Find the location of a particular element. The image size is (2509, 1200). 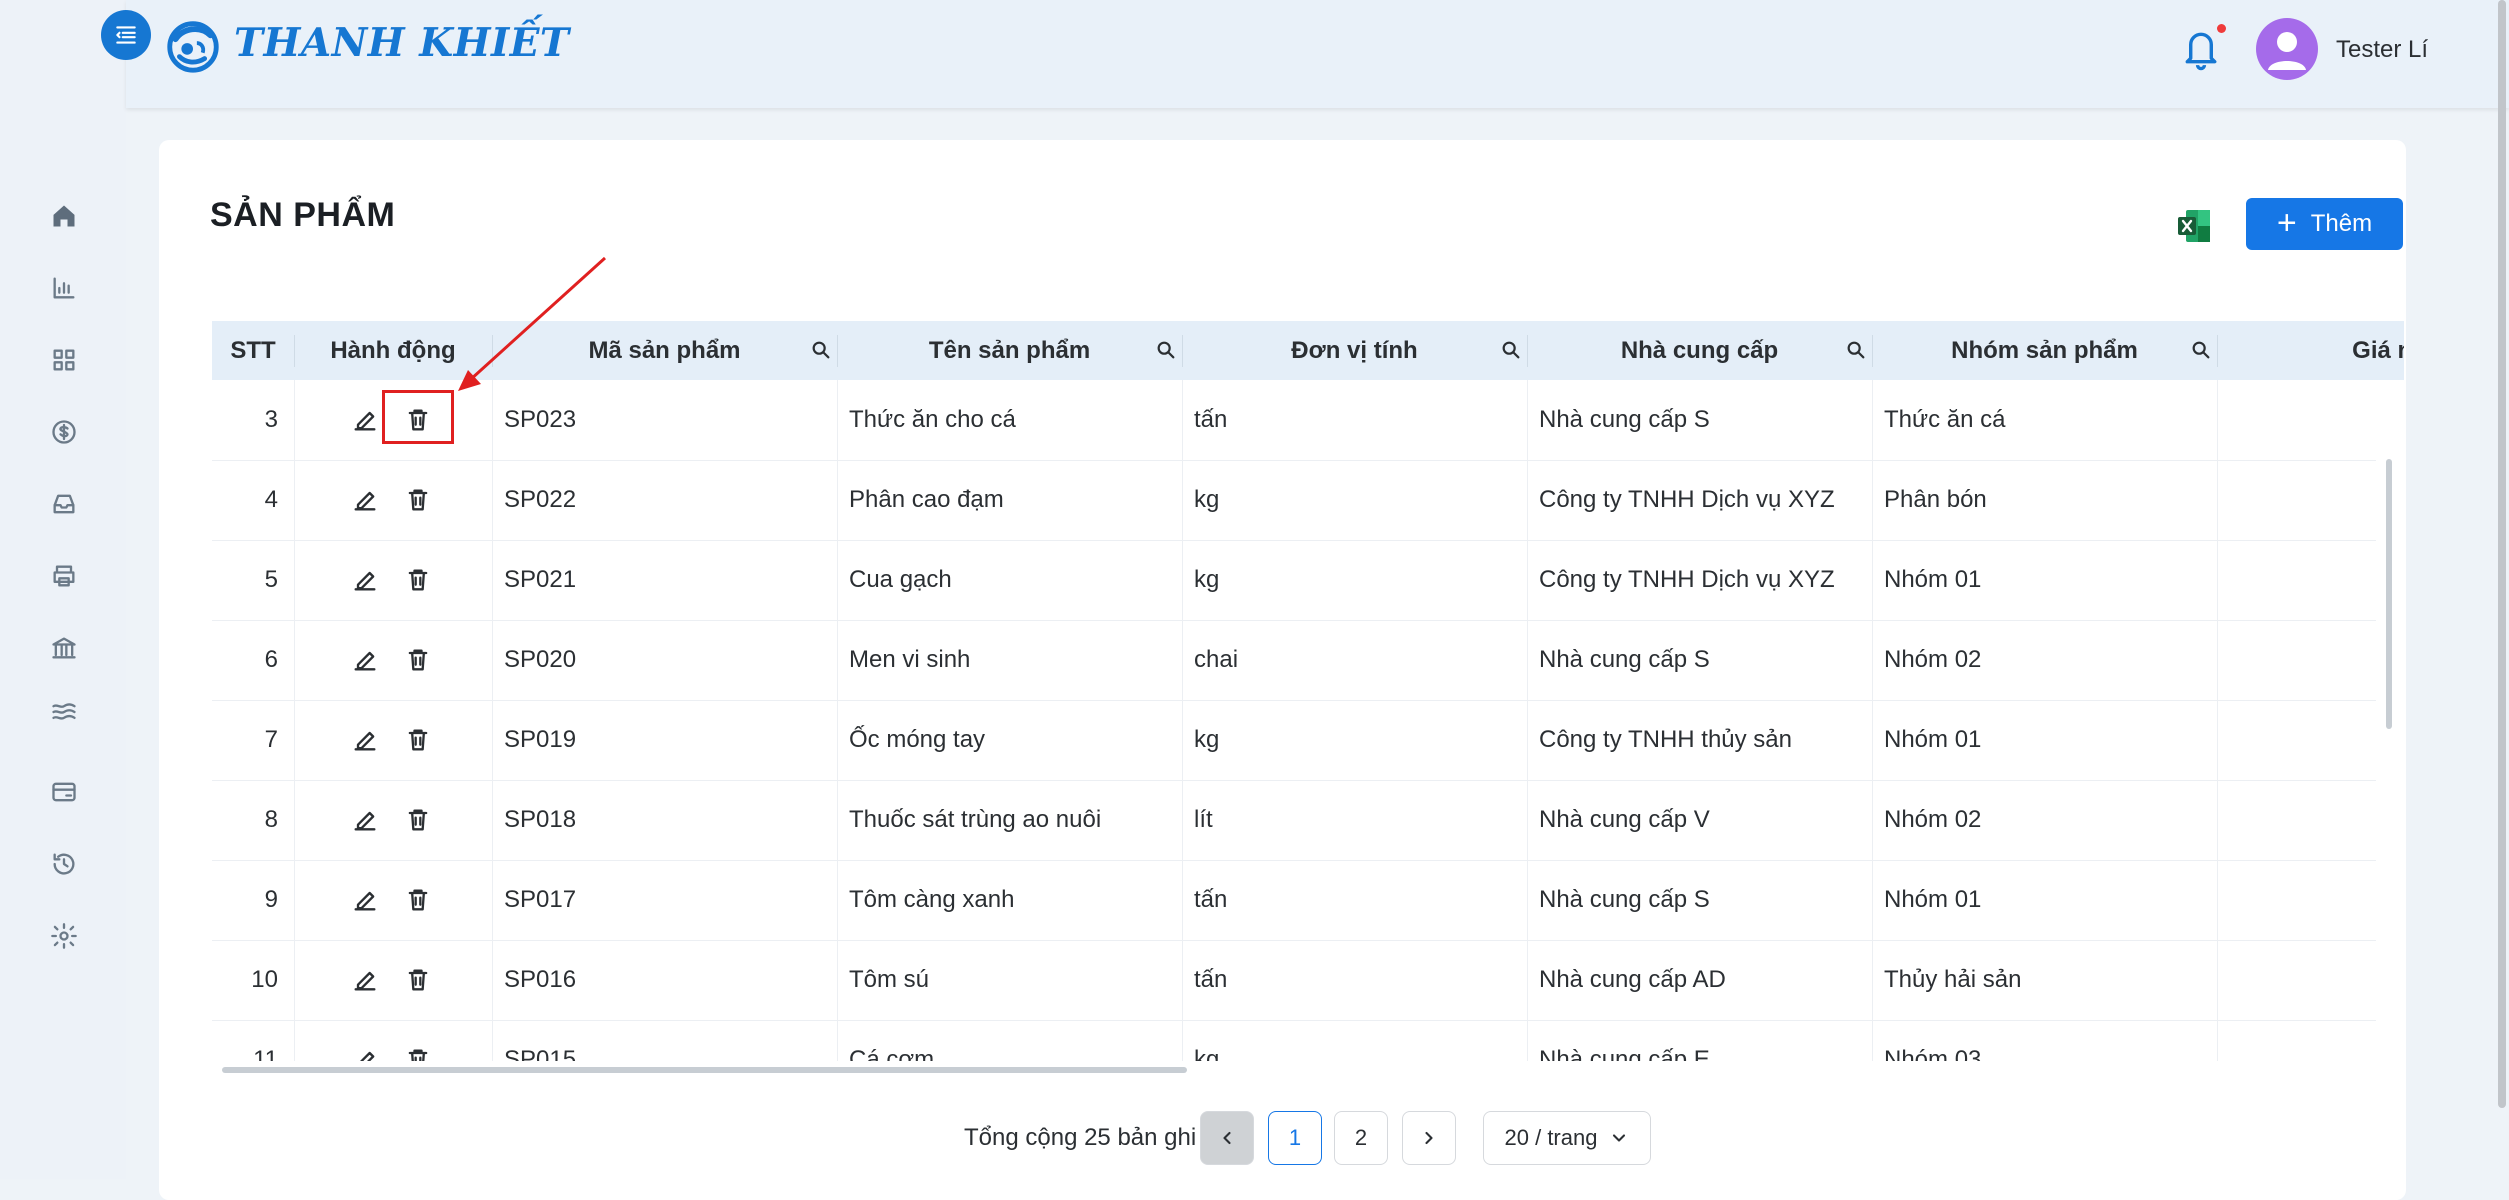

col-group: Nhóm sản phẩm is located at coordinates (2044, 350).